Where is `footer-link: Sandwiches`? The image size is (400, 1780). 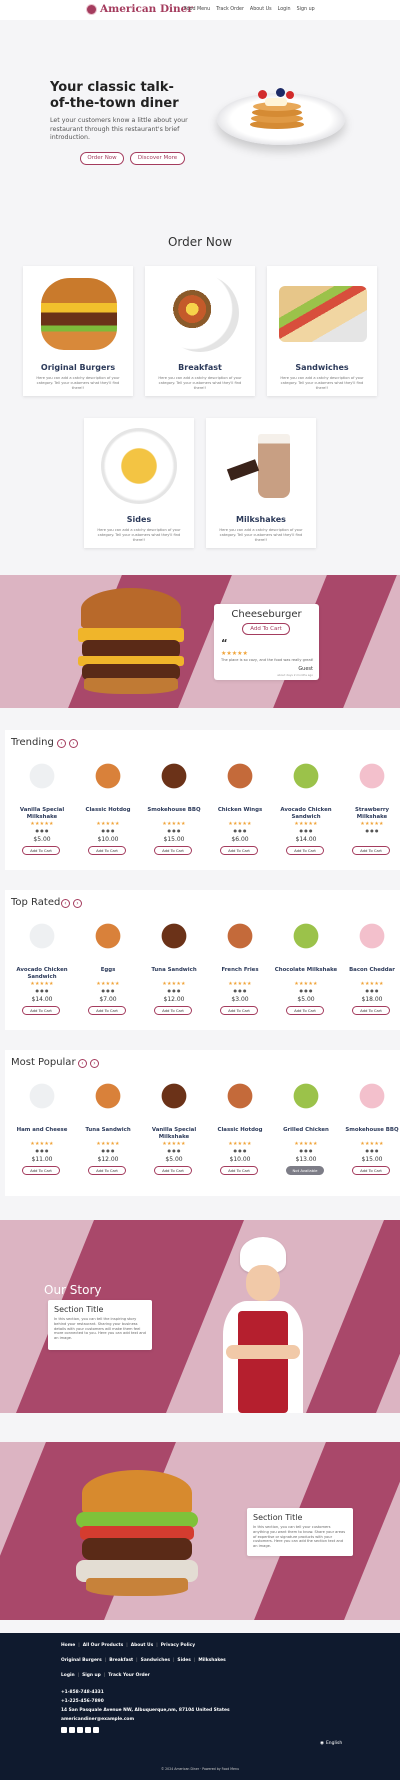
footer-link: Sandwiches is located at coordinates (155, 1660).